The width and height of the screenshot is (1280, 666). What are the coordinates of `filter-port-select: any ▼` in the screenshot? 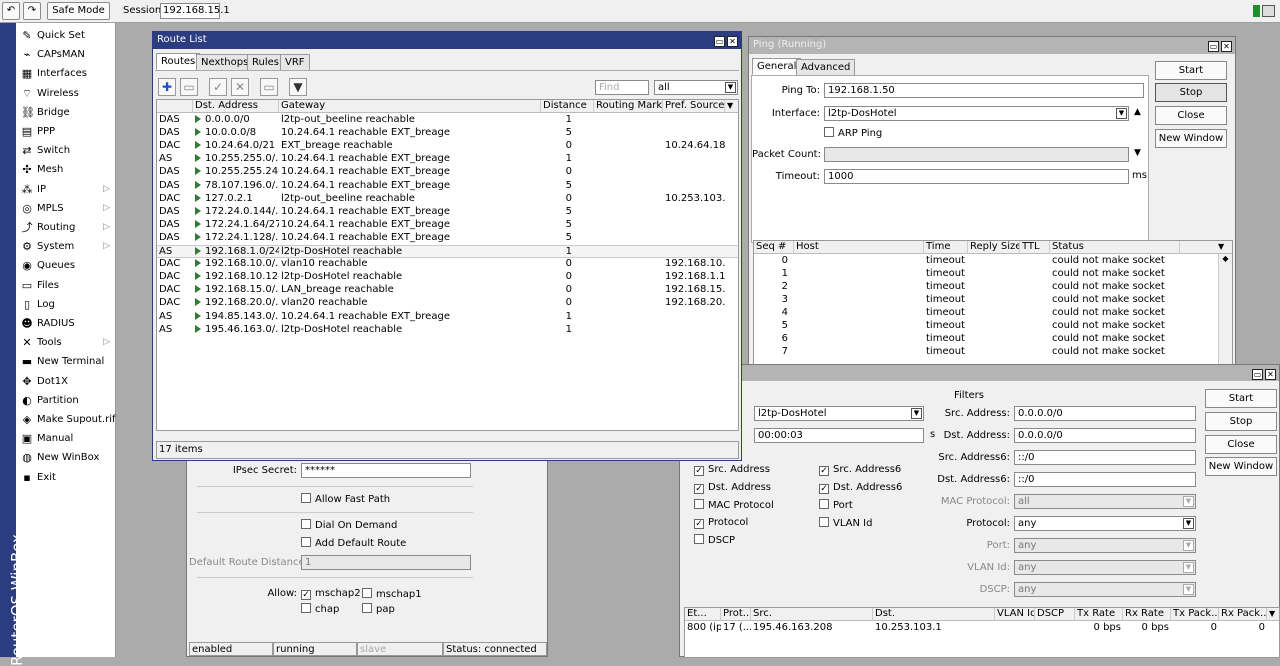 It's located at (1105, 545).